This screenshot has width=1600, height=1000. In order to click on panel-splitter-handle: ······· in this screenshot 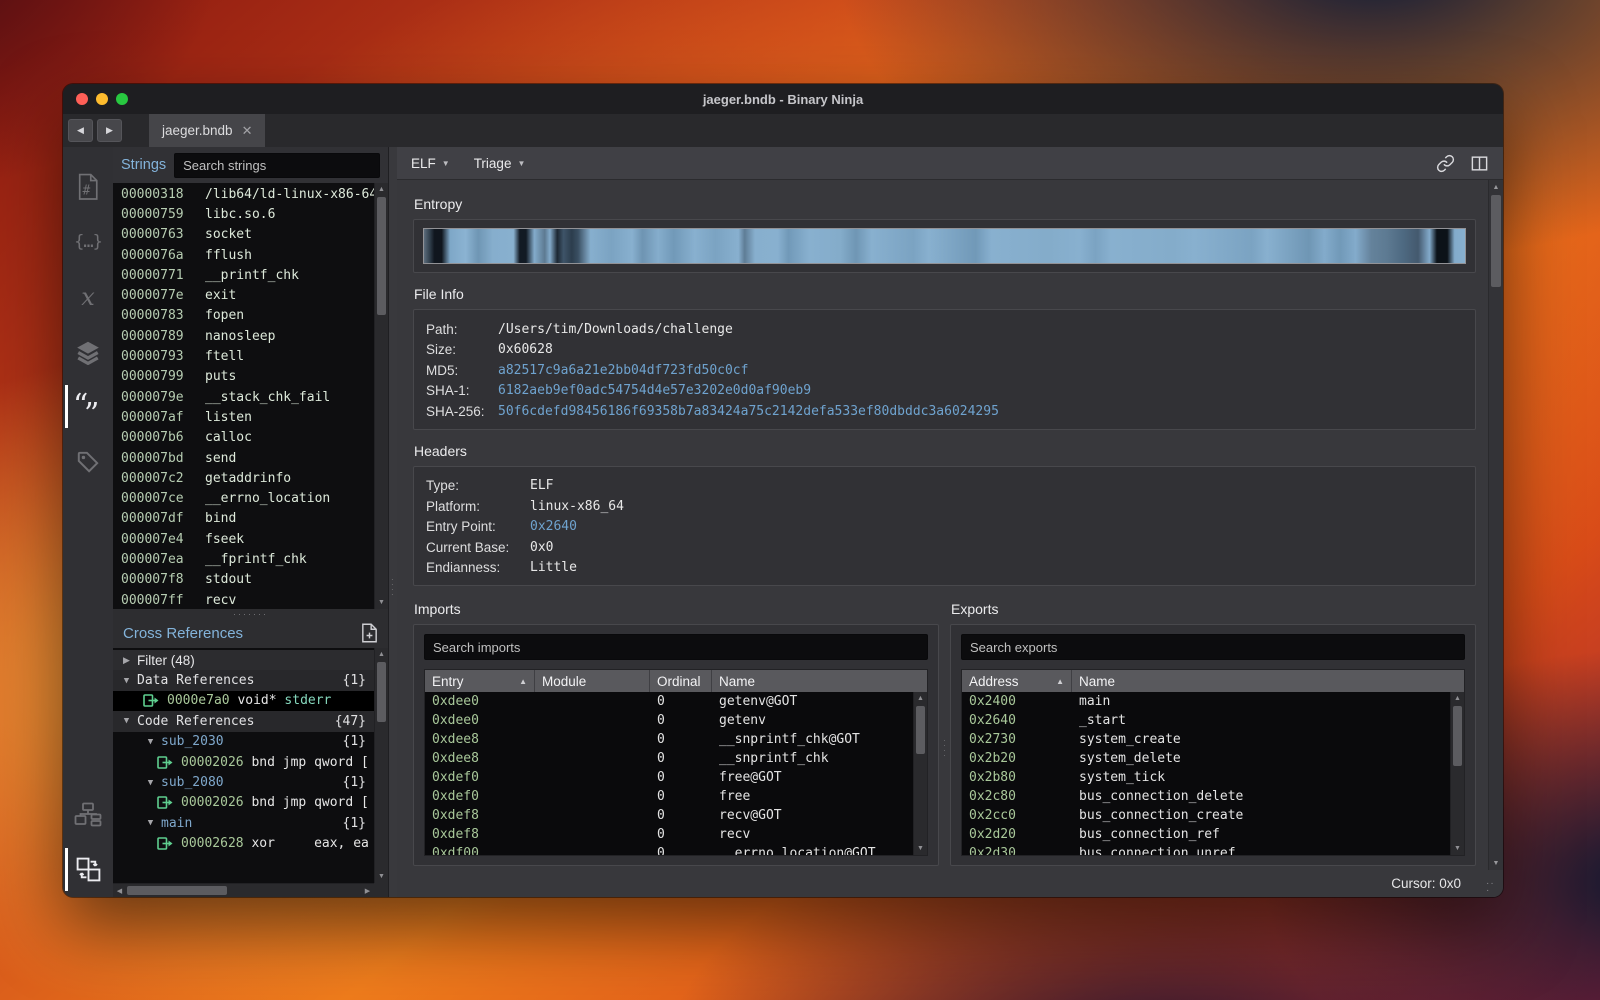, I will do `click(250, 613)`.